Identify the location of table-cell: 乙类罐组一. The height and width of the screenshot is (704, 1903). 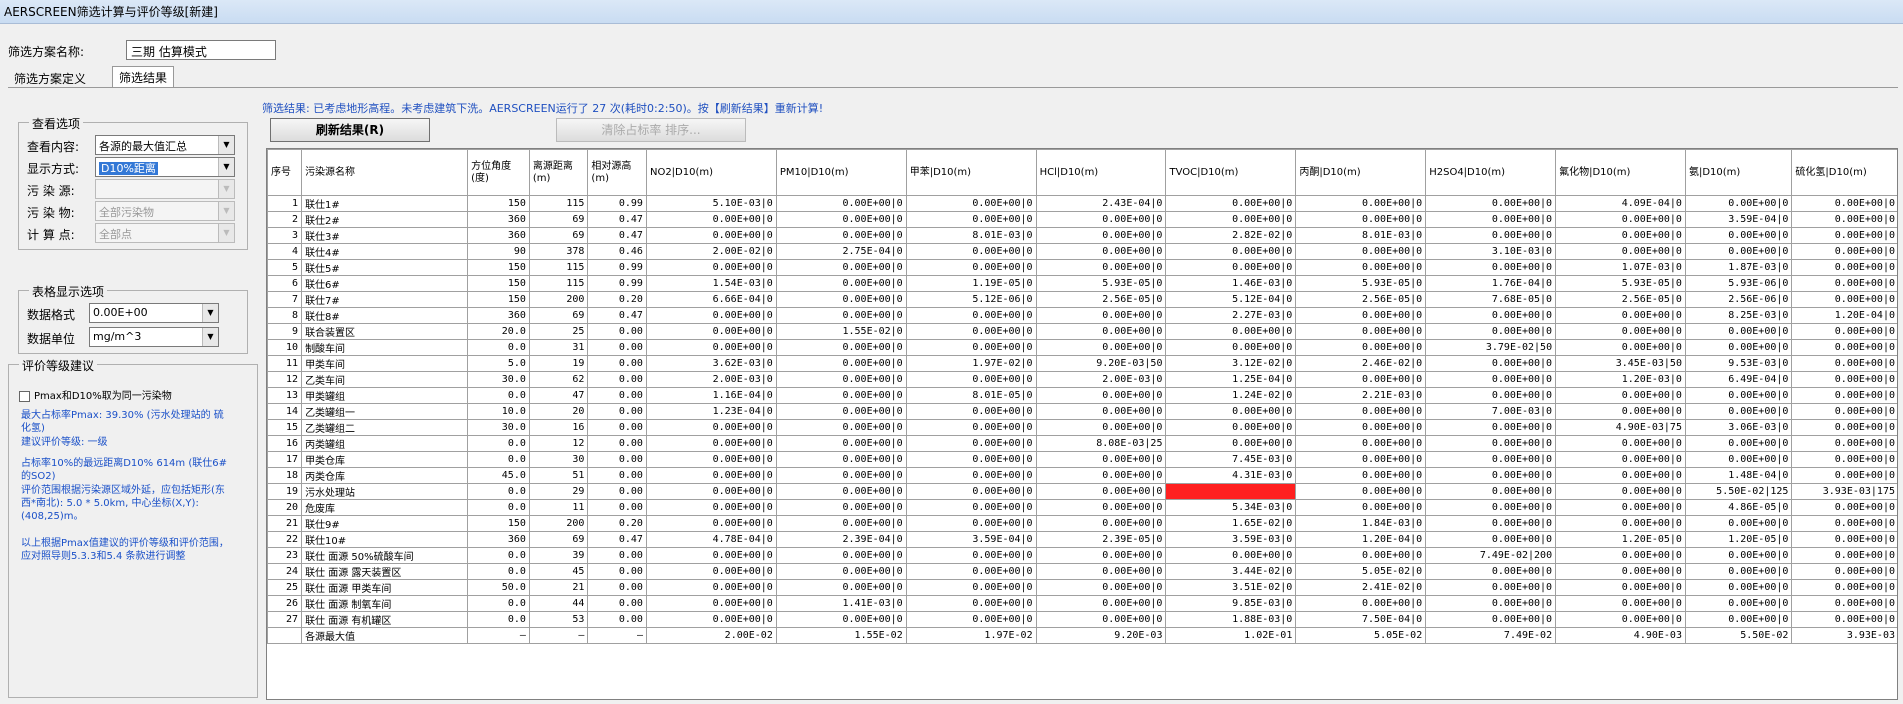
(385, 411).